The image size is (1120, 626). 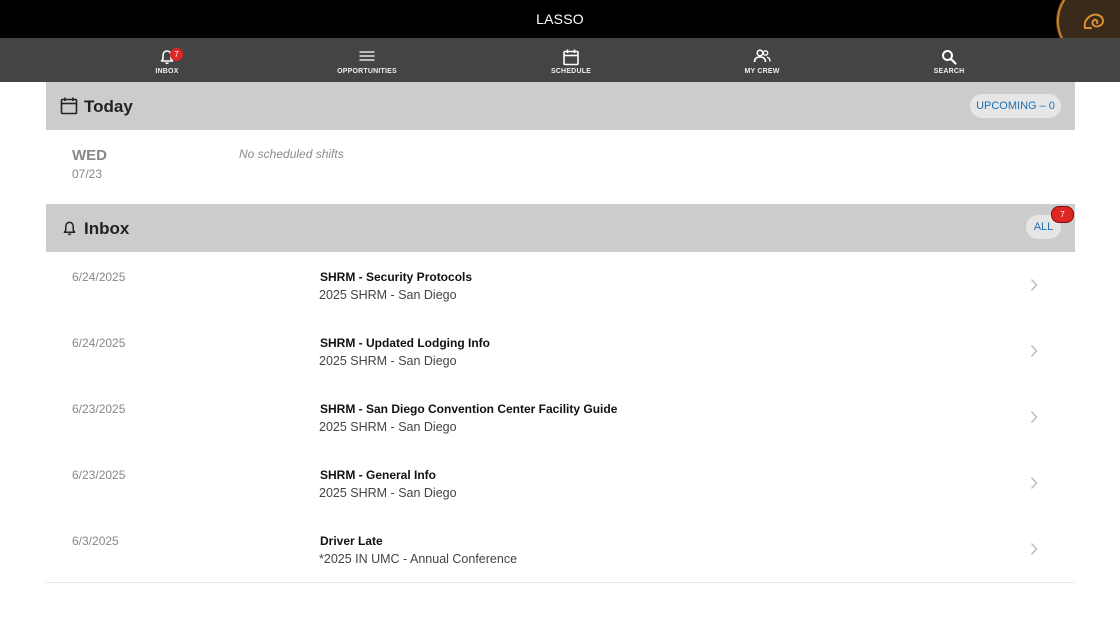 What do you see at coordinates (89, 155) in the screenshot?
I see `day-name: WED` at bounding box center [89, 155].